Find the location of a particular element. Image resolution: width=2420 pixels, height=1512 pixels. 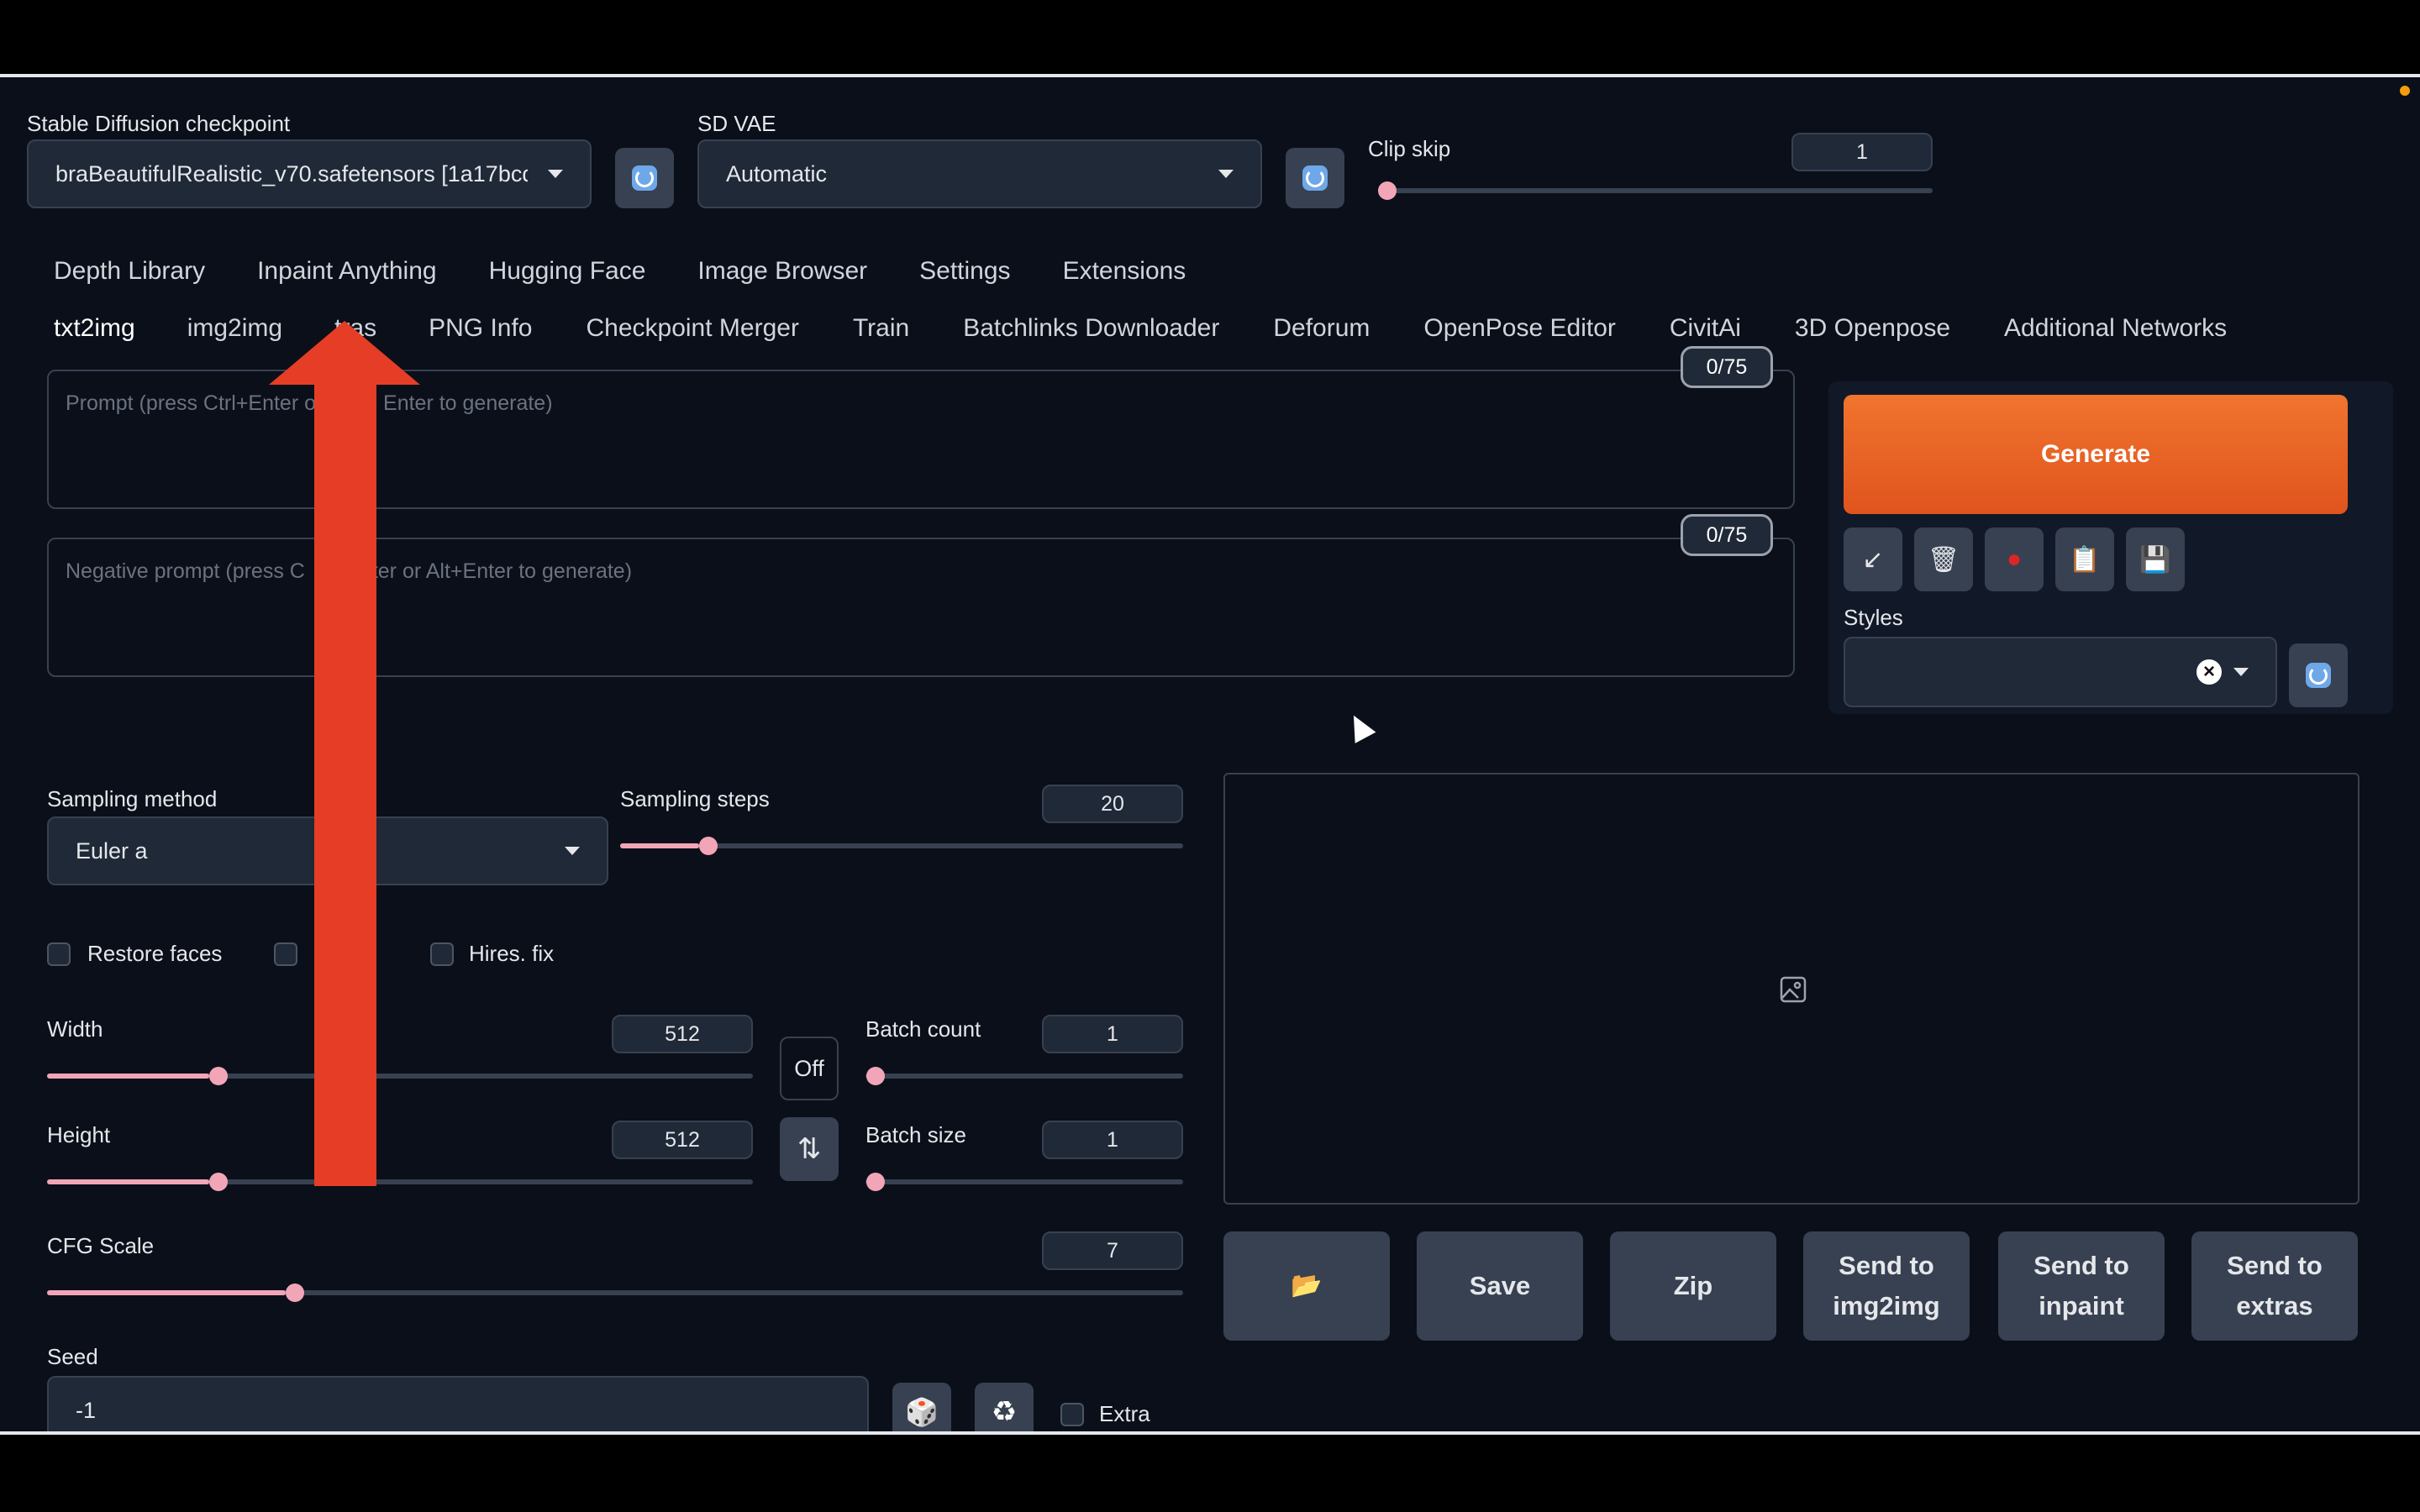

sampling-steps-slider-thumb is located at coordinates (708, 846).